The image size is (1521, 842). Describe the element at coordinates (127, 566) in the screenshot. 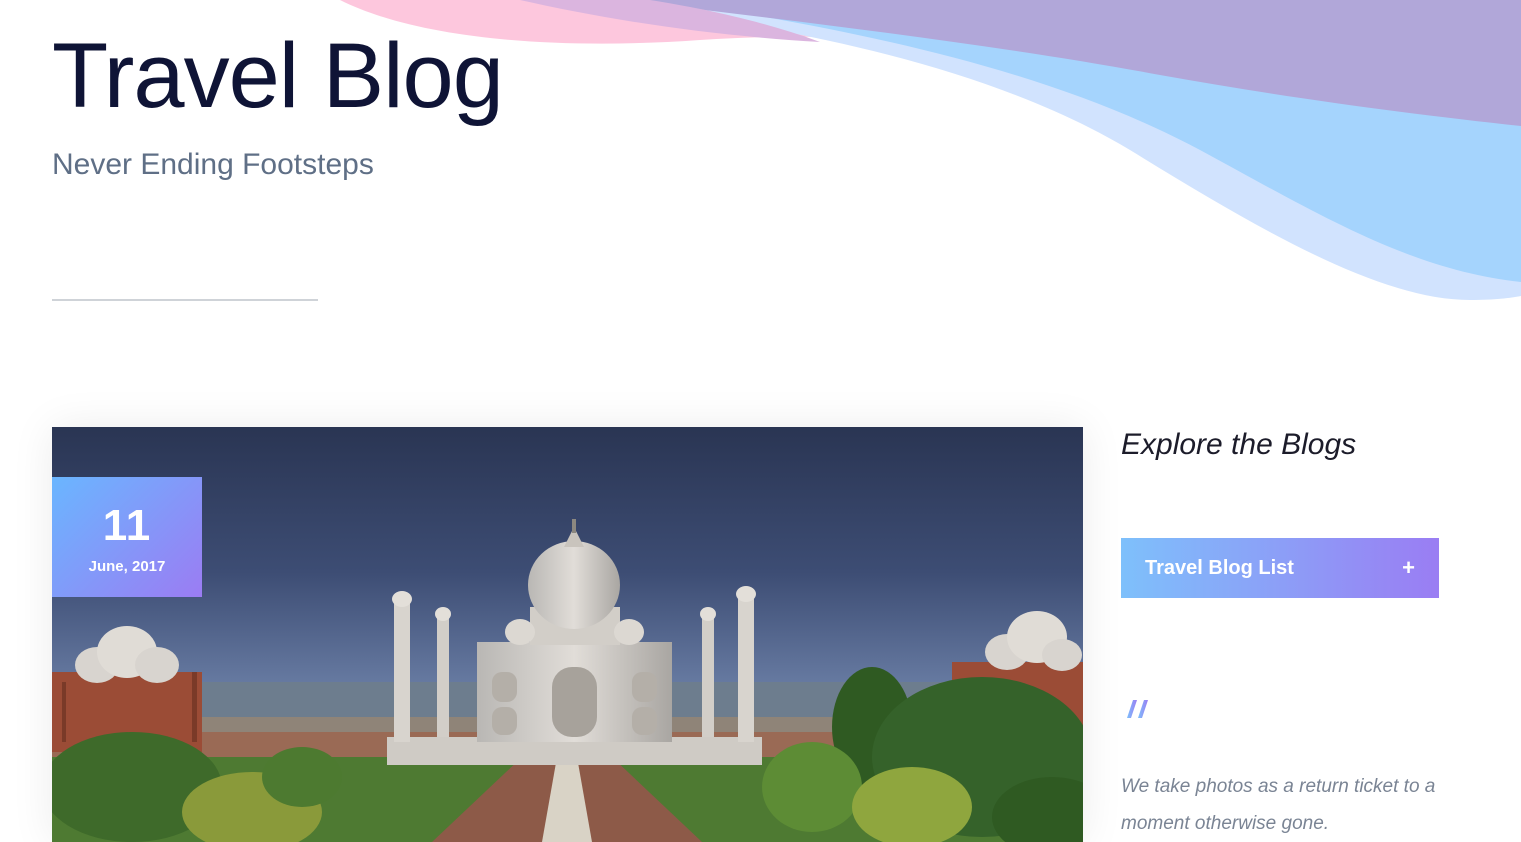

I see `post-date-month-year: June, 2017` at that location.